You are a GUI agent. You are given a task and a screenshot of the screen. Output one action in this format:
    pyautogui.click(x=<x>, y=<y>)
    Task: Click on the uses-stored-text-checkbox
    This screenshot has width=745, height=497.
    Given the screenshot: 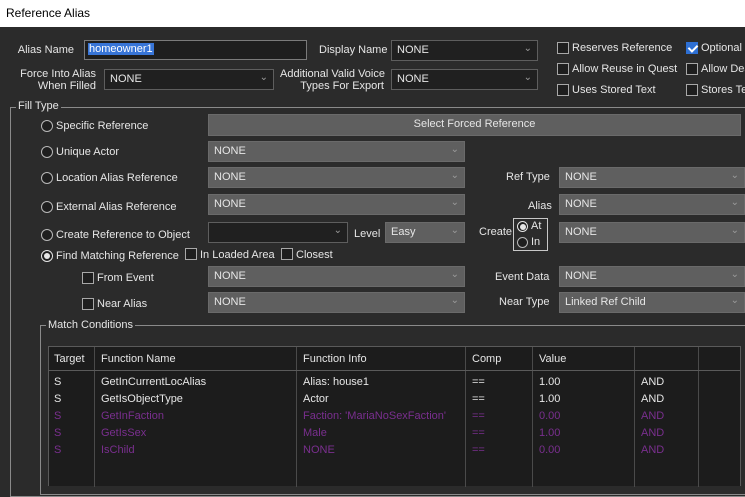 What is the action you would take?
    pyautogui.click(x=563, y=90)
    